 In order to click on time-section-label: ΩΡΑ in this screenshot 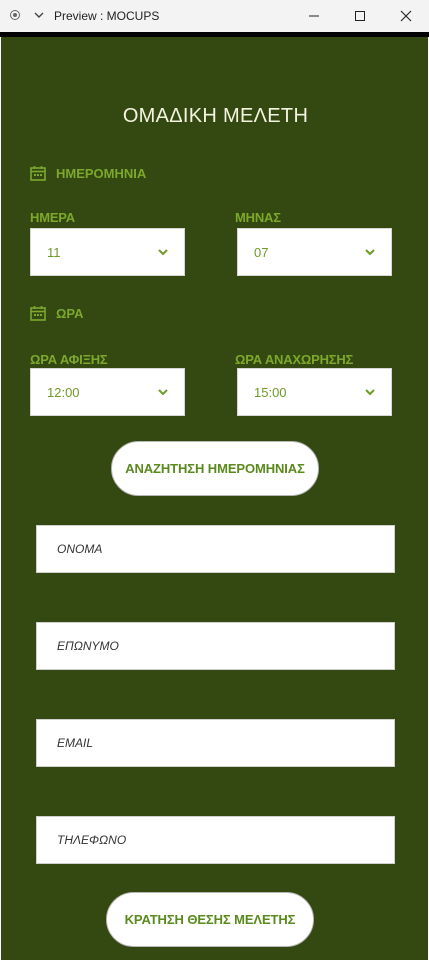, I will do `click(57, 313)`.